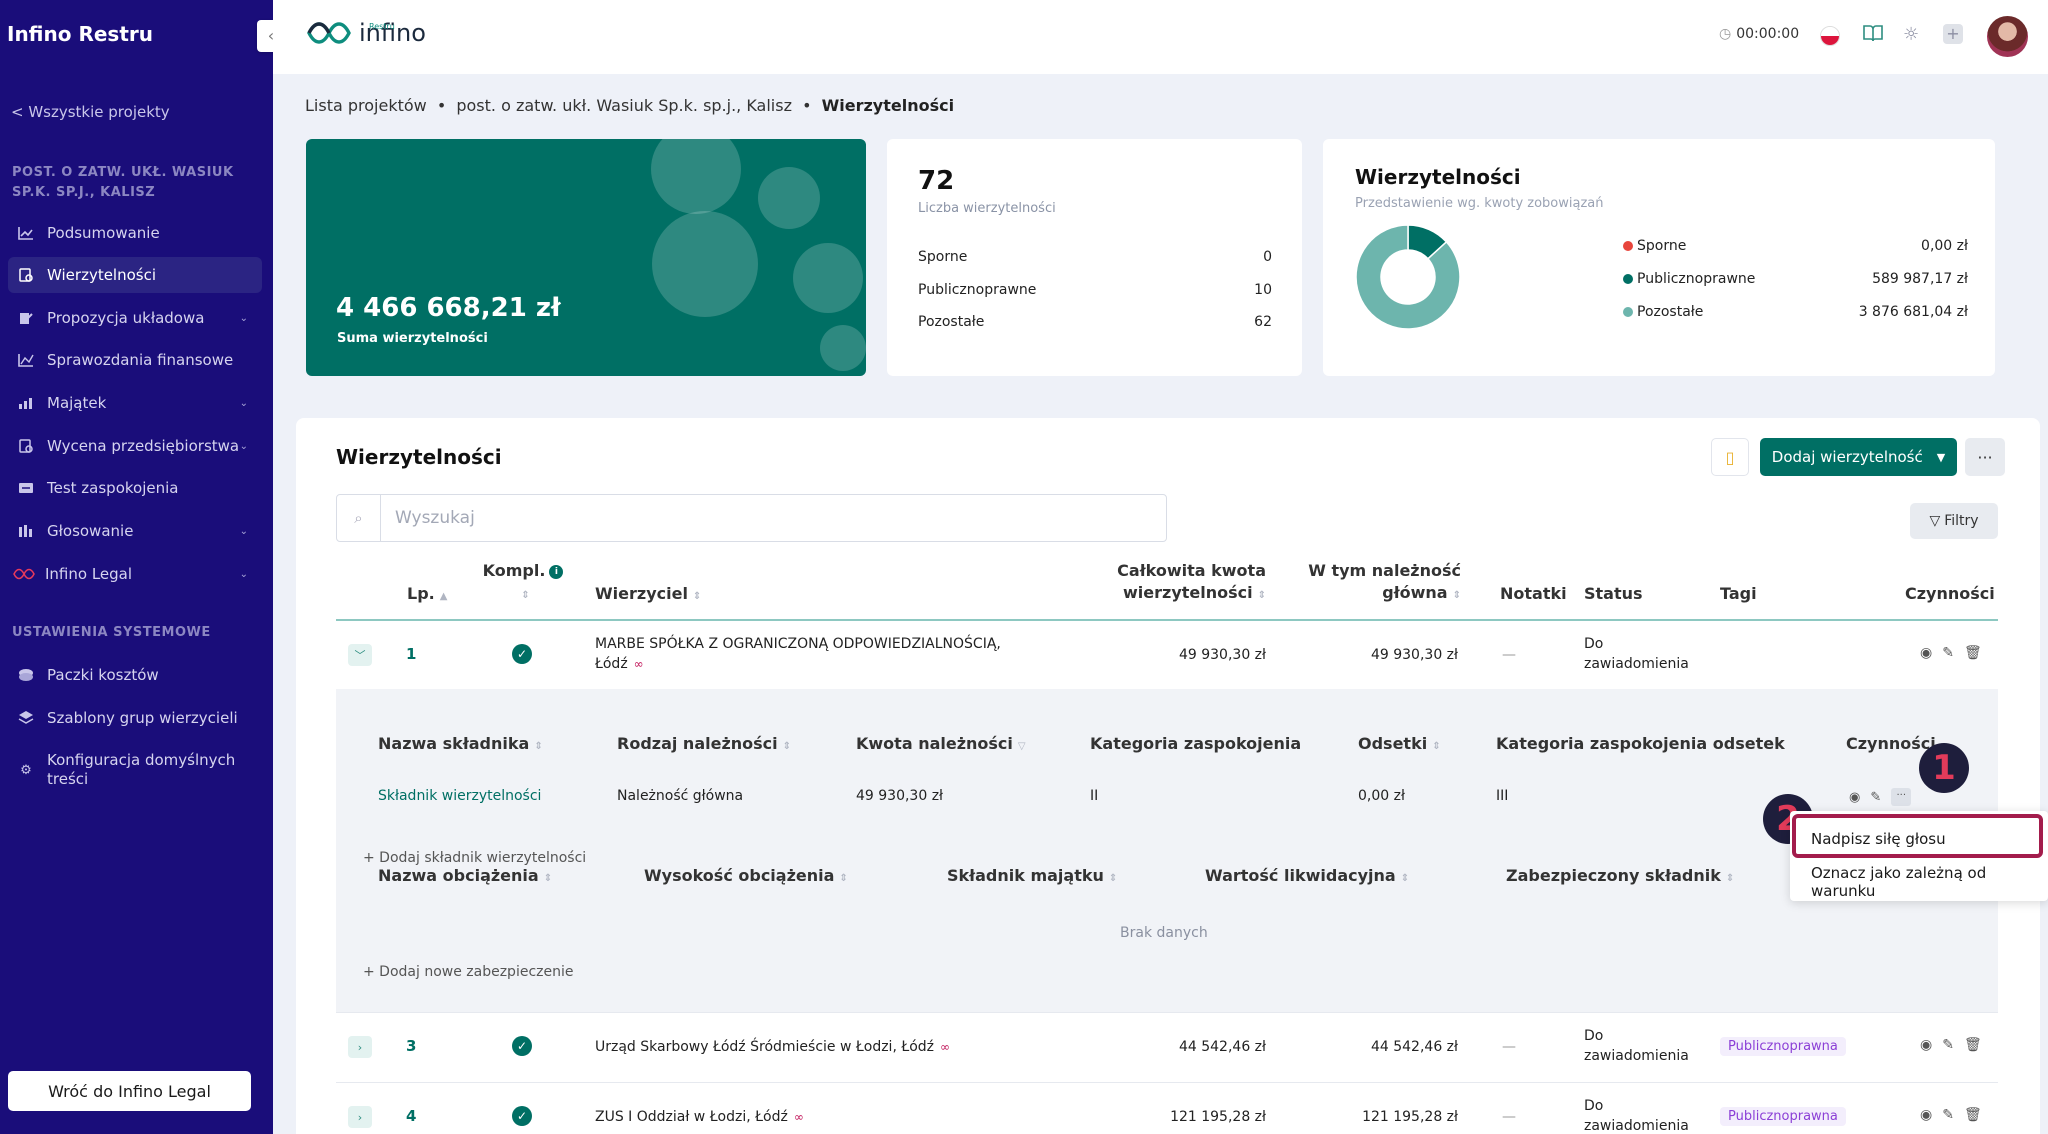  Describe the element at coordinates (1176, 583) in the screenshot. I see `col-total: Całkowita kwota wierzytelności ⇕` at that location.